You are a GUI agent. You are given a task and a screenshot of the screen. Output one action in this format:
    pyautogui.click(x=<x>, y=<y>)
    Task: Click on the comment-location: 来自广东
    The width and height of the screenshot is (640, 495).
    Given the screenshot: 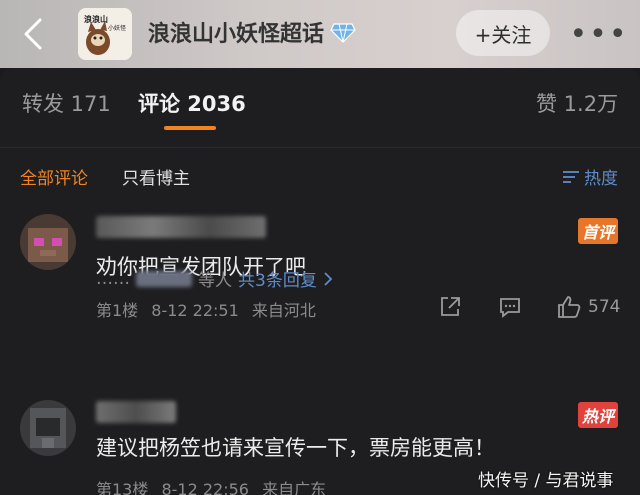 What is the action you would take?
    pyautogui.click(x=294, y=487)
    